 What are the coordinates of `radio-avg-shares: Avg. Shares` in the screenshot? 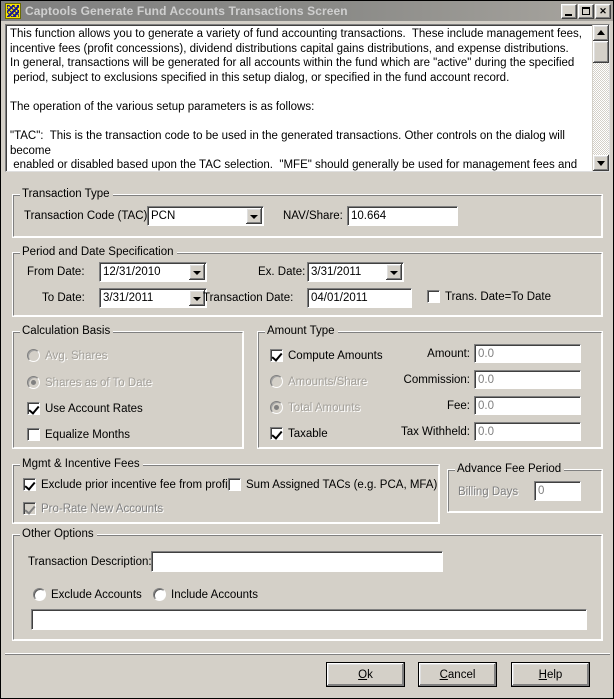 It's located at (67, 355).